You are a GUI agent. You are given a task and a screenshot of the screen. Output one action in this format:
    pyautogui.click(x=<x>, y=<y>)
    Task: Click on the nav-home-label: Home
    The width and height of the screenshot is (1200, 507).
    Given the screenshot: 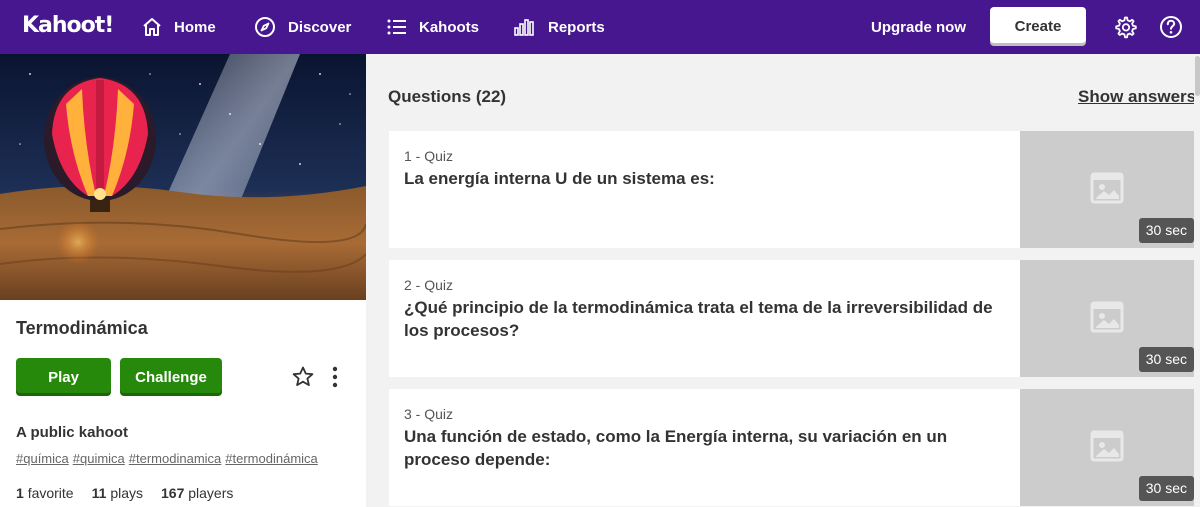 What is the action you would take?
    pyautogui.click(x=195, y=27)
    